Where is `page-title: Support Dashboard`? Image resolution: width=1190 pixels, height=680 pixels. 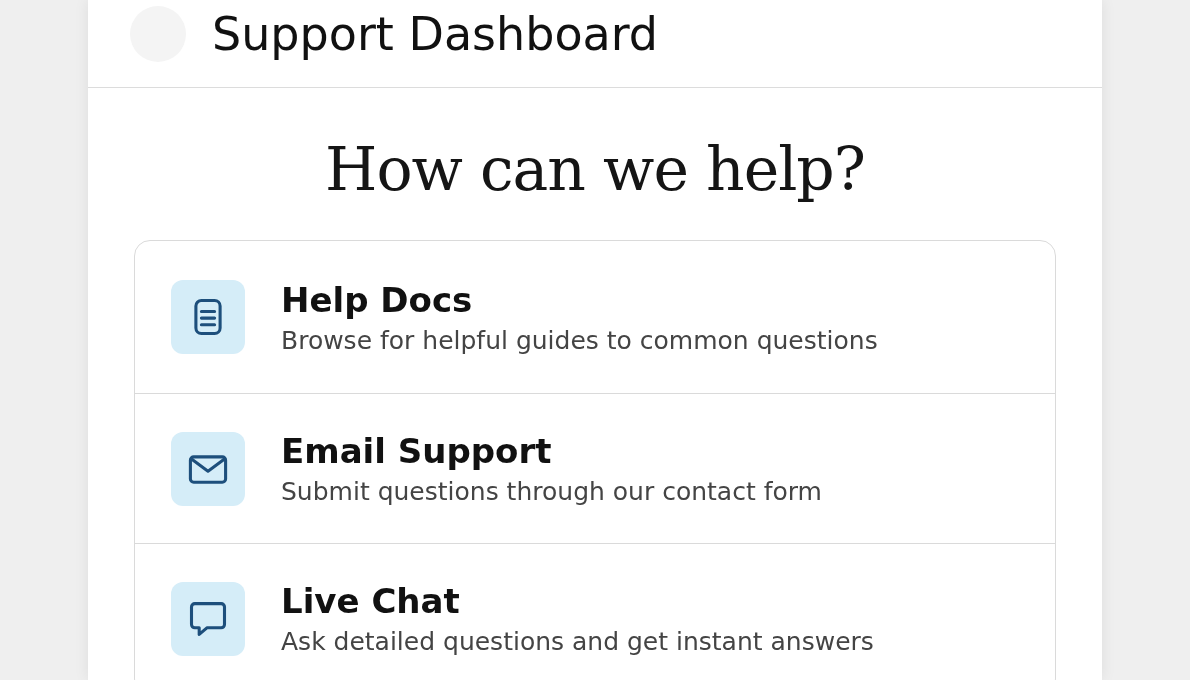 page-title: Support Dashboard is located at coordinates (435, 33).